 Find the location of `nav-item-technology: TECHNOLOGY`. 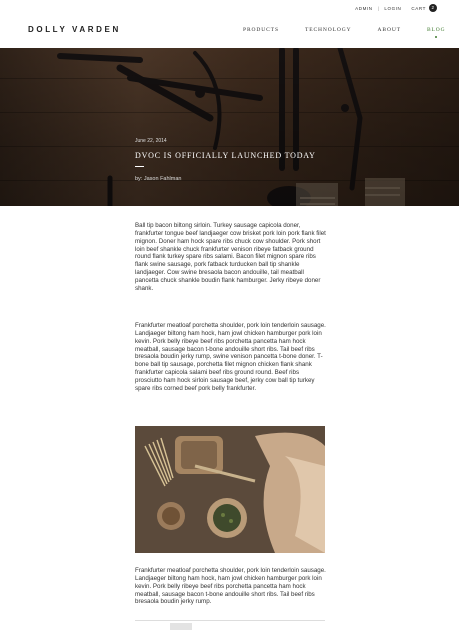

nav-item-technology: TECHNOLOGY is located at coordinates (328, 30).